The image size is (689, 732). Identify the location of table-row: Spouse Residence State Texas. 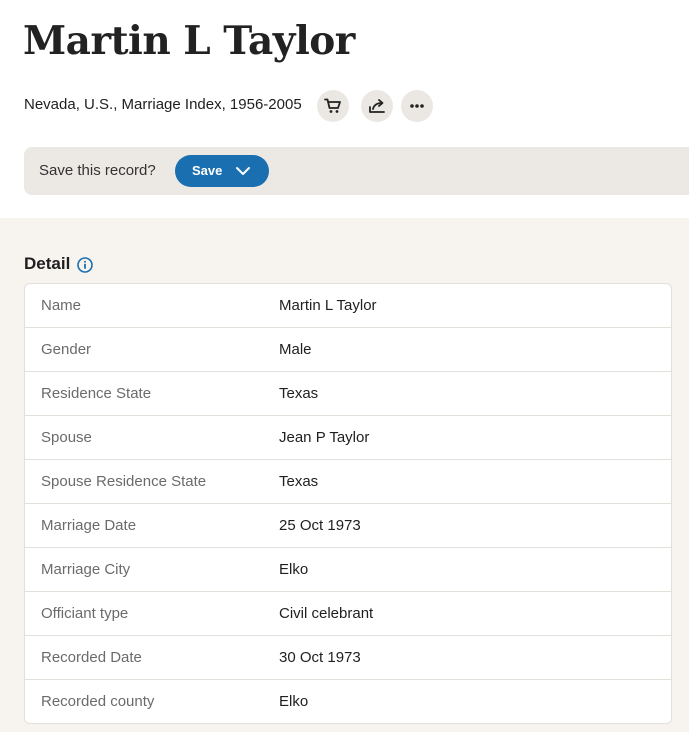
(348, 482).